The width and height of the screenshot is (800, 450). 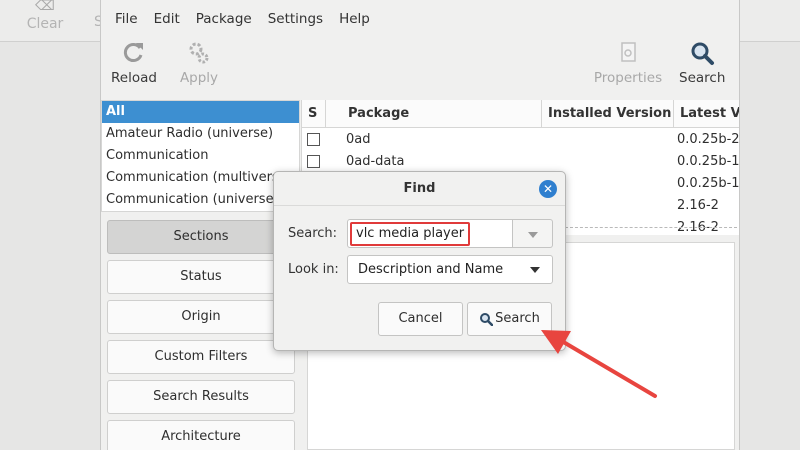 I want to click on apply-label: Apply, so click(x=199, y=78).